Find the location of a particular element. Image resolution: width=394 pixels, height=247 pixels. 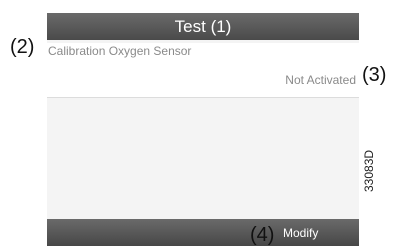

screen-footer: Modify is located at coordinates (203, 232).